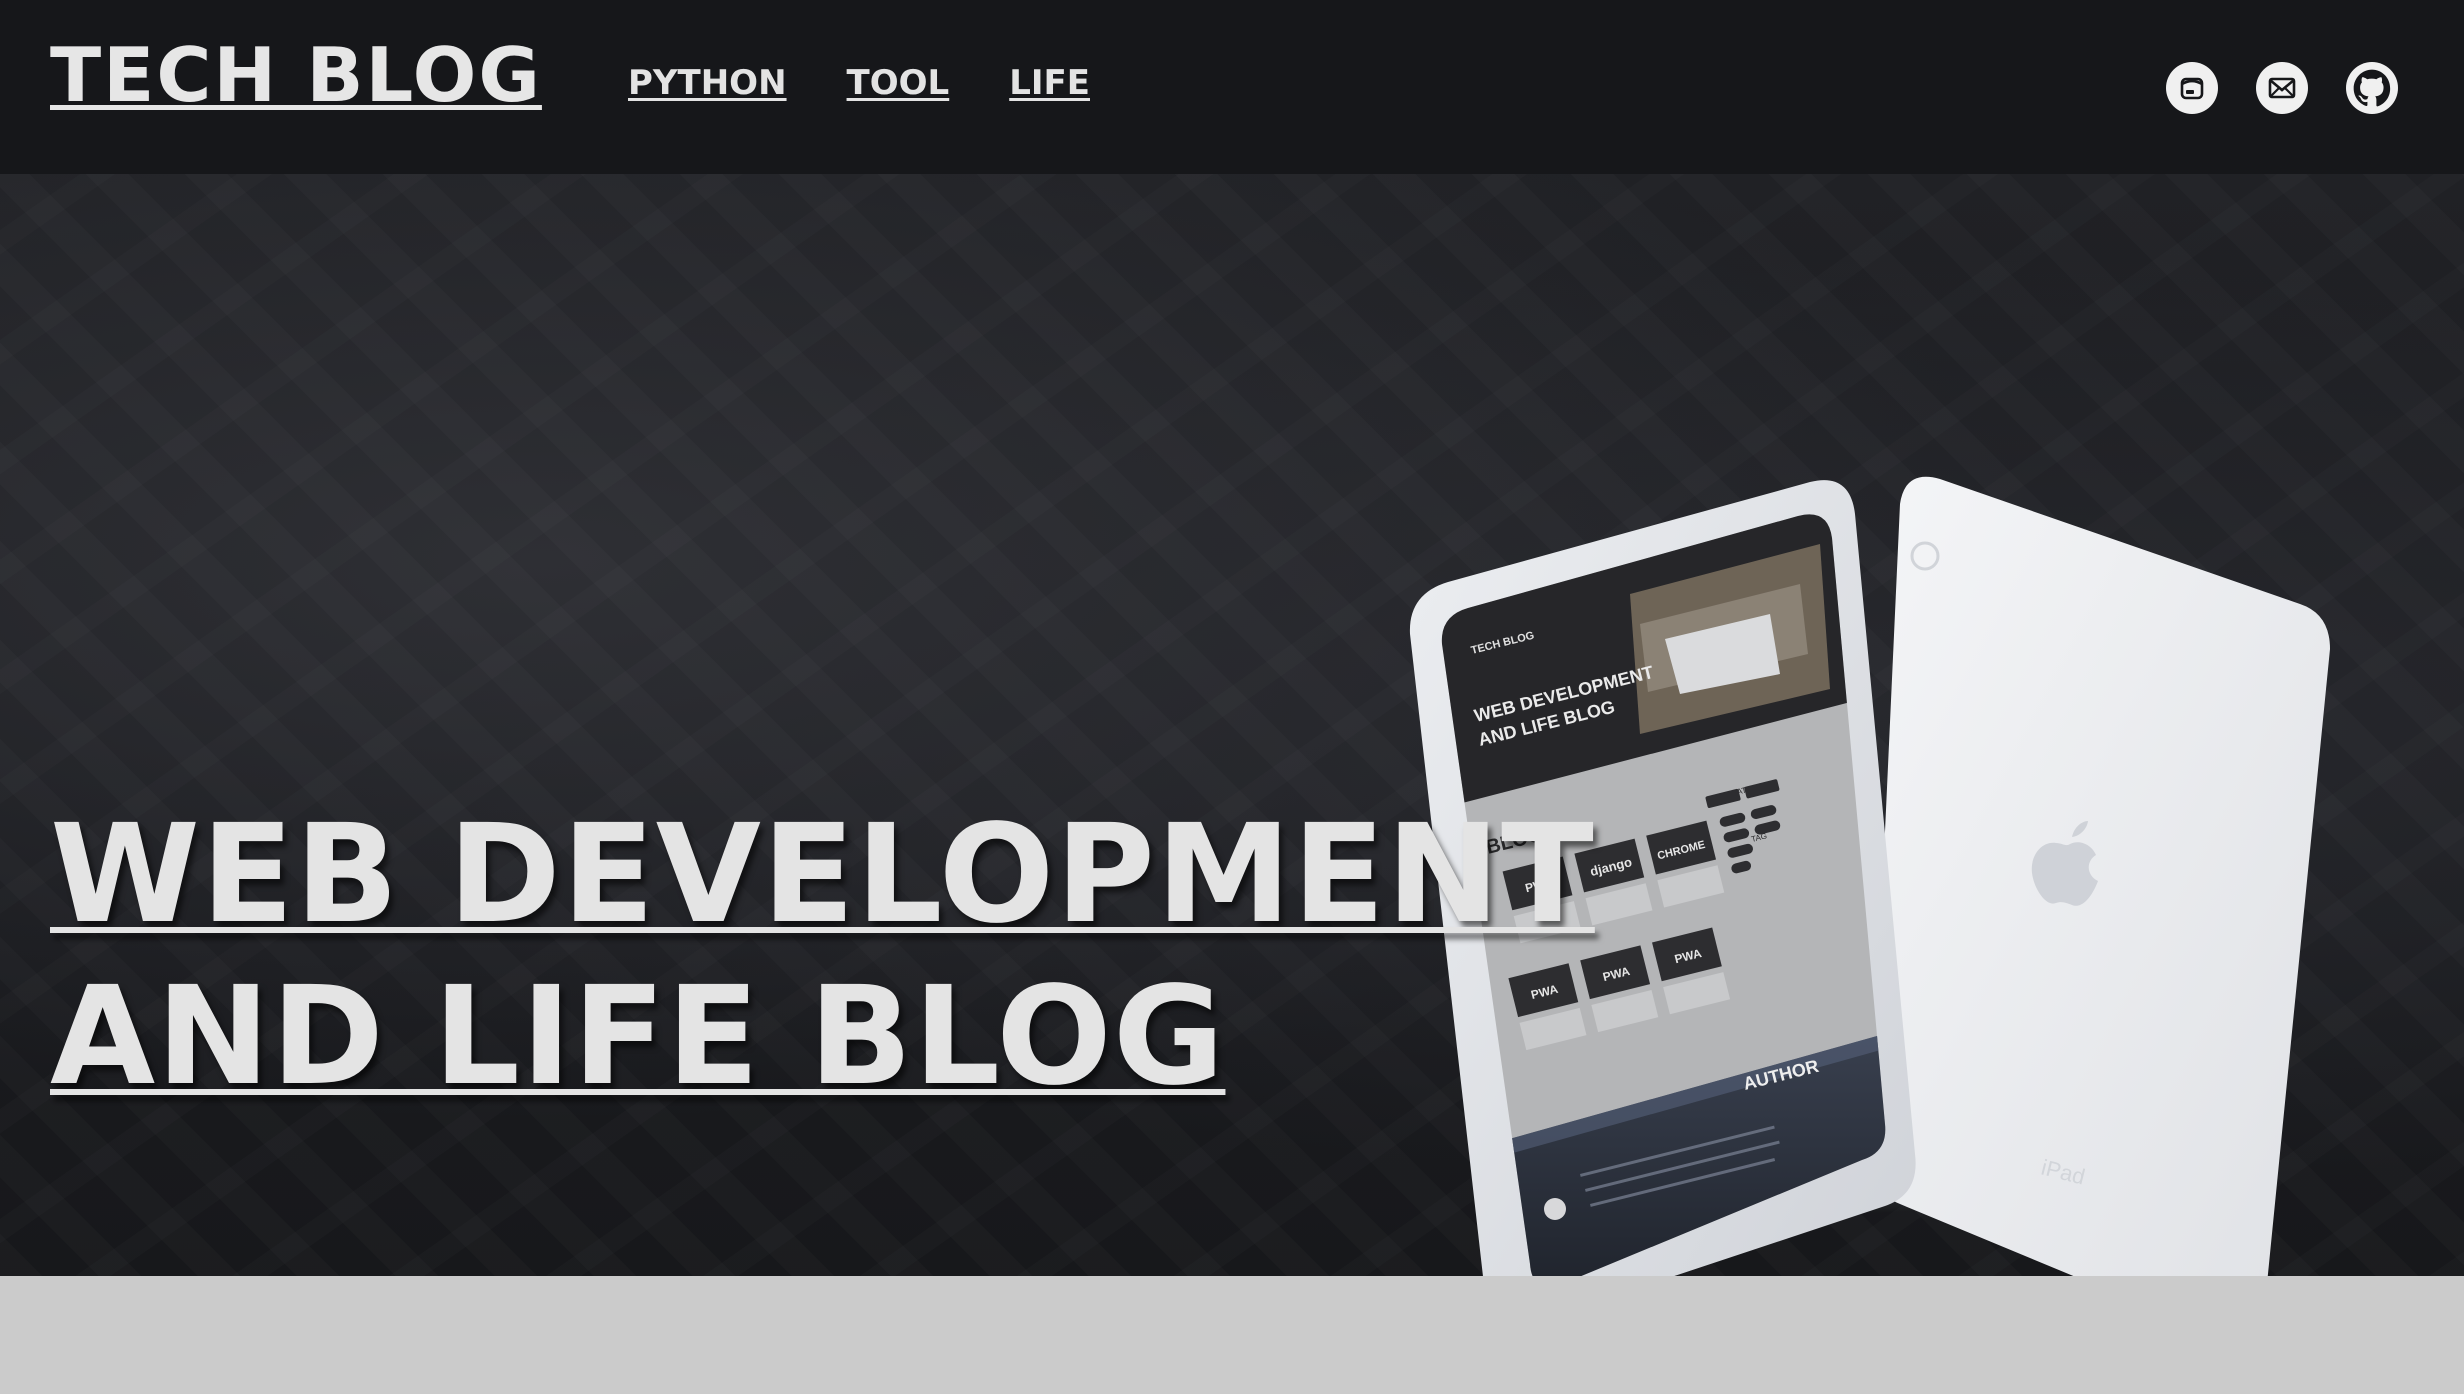 The image size is (2464, 1394). Describe the element at coordinates (2100, 876) in the screenshot. I see `ipad-back: iPad` at that location.